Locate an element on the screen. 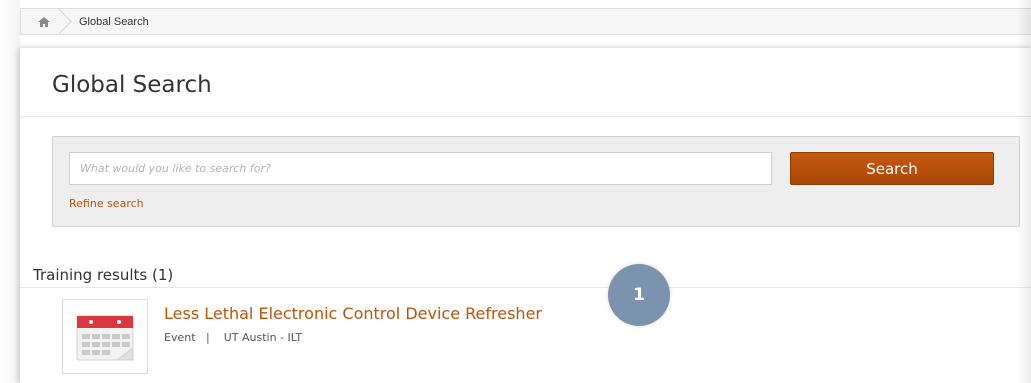  search-button: Search is located at coordinates (892, 168).